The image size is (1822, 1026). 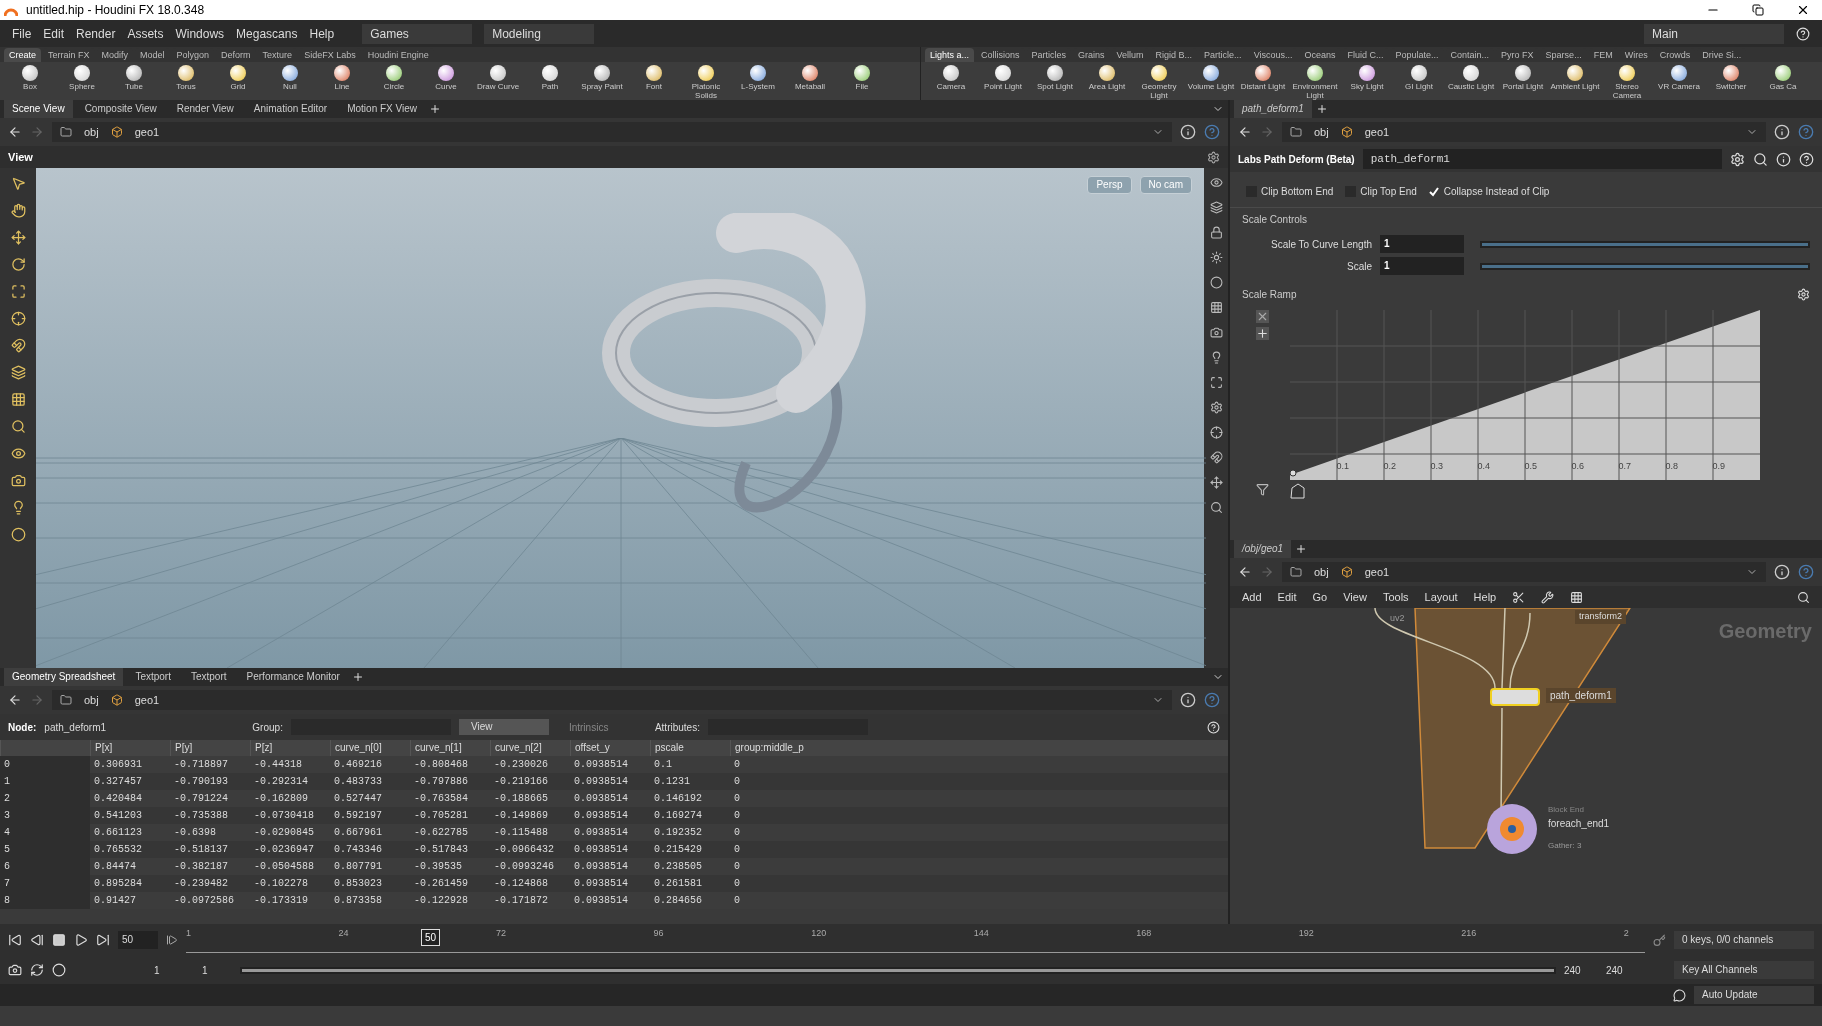 What do you see at coordinates (290, 109) in the screenshot?
I see `pane-tab: Animation Editor` at bounding box center [290, 109].